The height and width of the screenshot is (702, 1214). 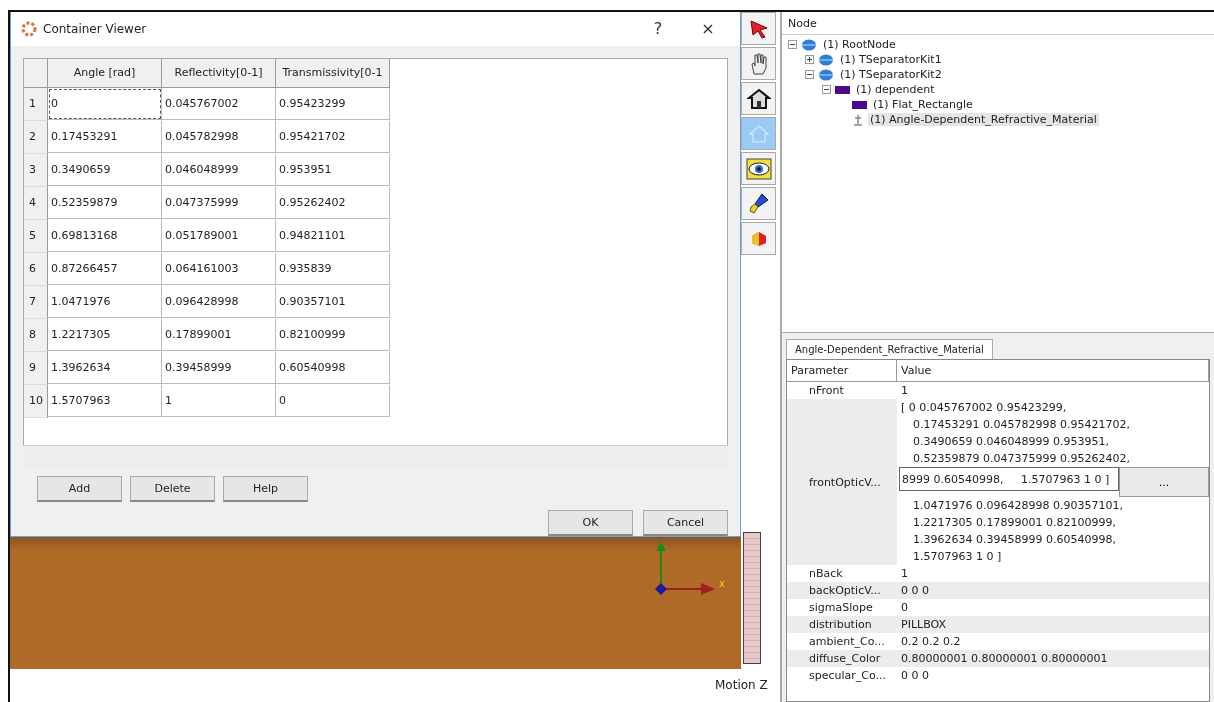 What do you see at coordinates (29, 28) in the screenshot?
I see `gear-icon` at bounding box center [29, 28].